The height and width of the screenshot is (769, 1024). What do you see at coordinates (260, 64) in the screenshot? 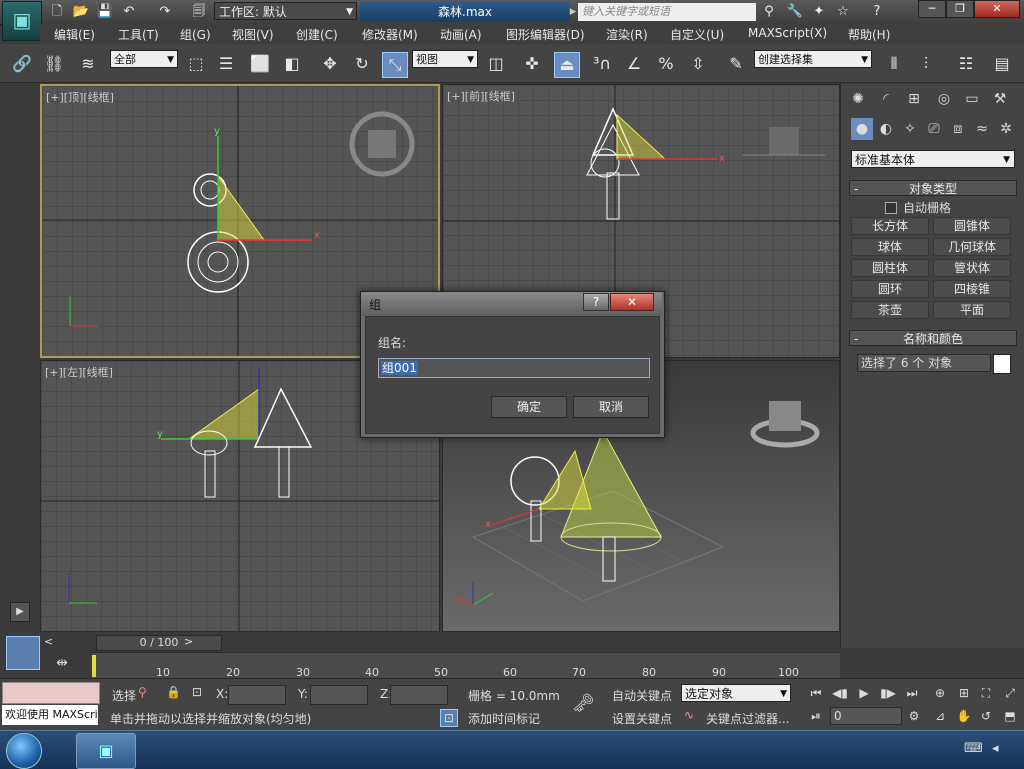
I see `rectangle-selection-icon: ⬜` at bounding box center [260, 64].